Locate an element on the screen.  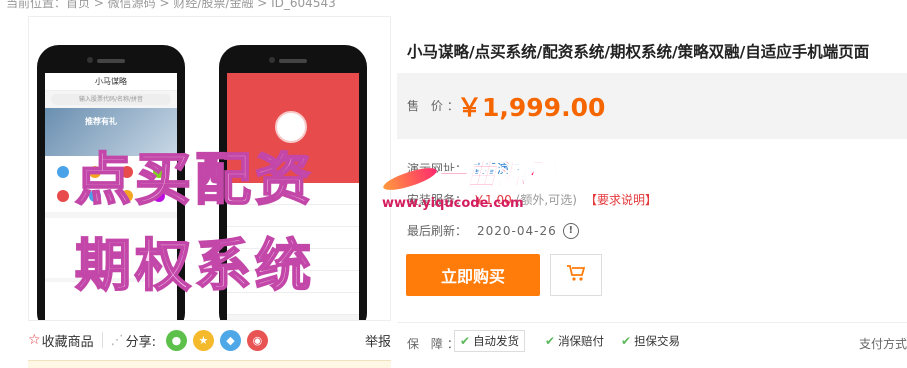
guarantee-text: 担保交易 is located at coordinates (657, 341).